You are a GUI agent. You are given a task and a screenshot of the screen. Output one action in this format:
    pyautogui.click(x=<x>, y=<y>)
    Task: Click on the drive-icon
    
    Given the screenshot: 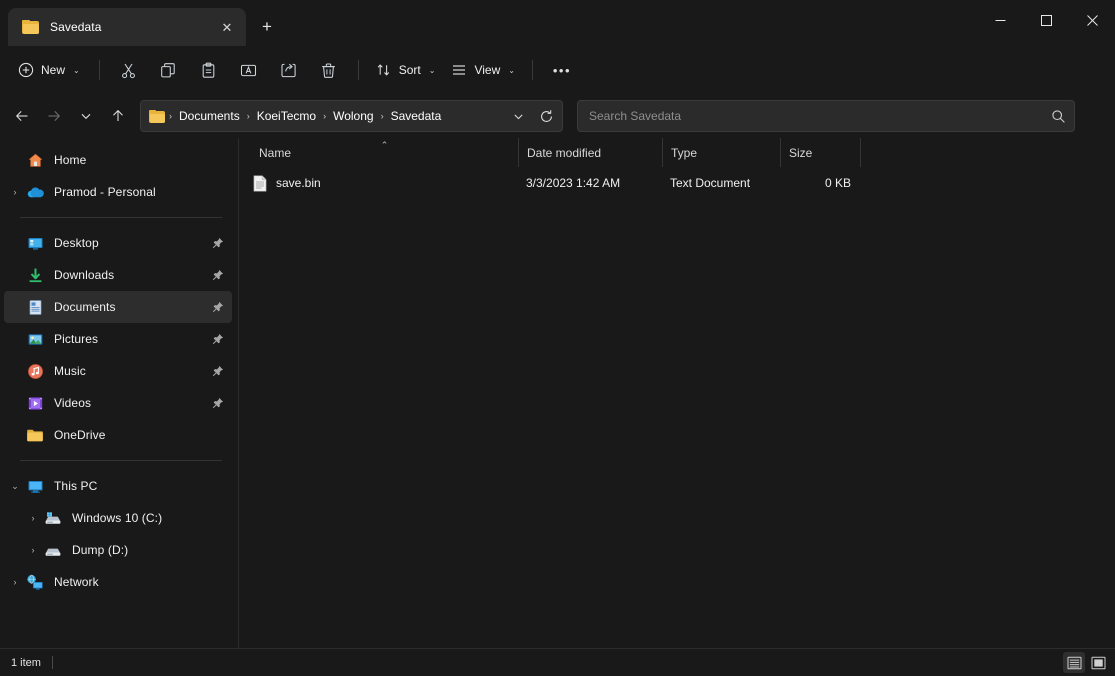 What is the action you would take?
    pyautogui.click(x=53, y=550)
    